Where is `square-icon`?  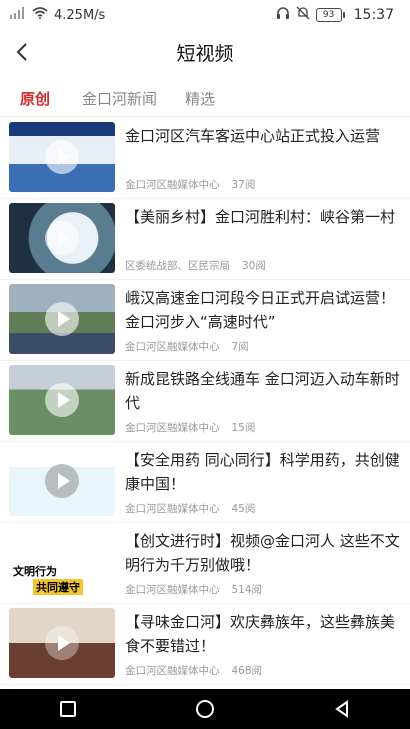
square-icon is located at coordinates (68, 709).